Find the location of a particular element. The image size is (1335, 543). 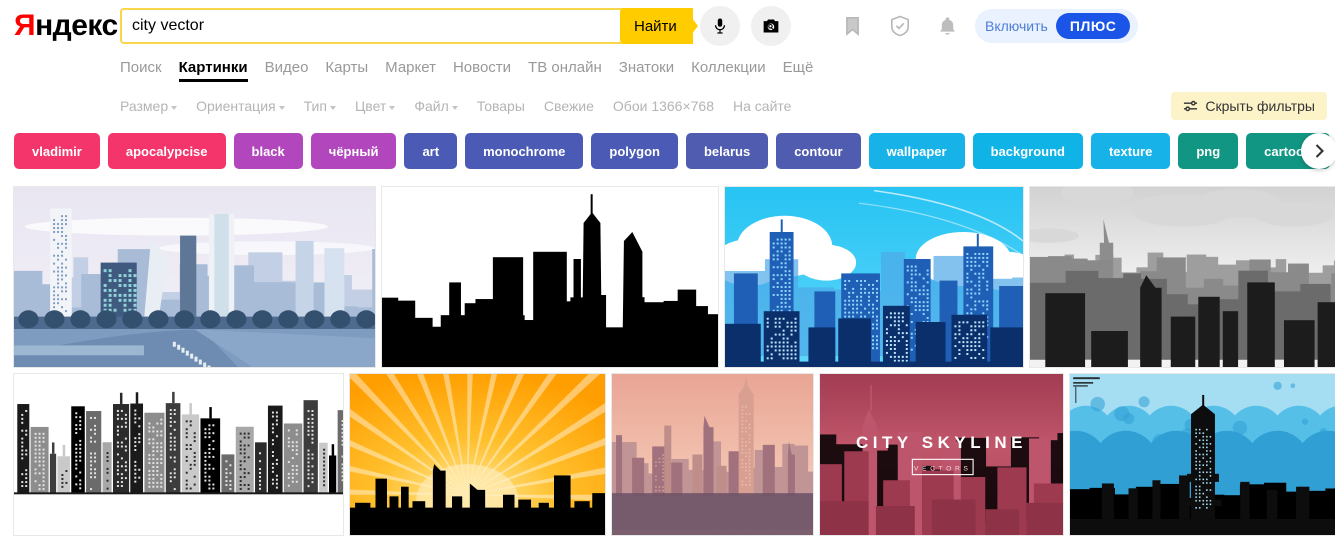

yandex-plus-button: Включить ПЛЮС is located at coordinates (1057, 26).